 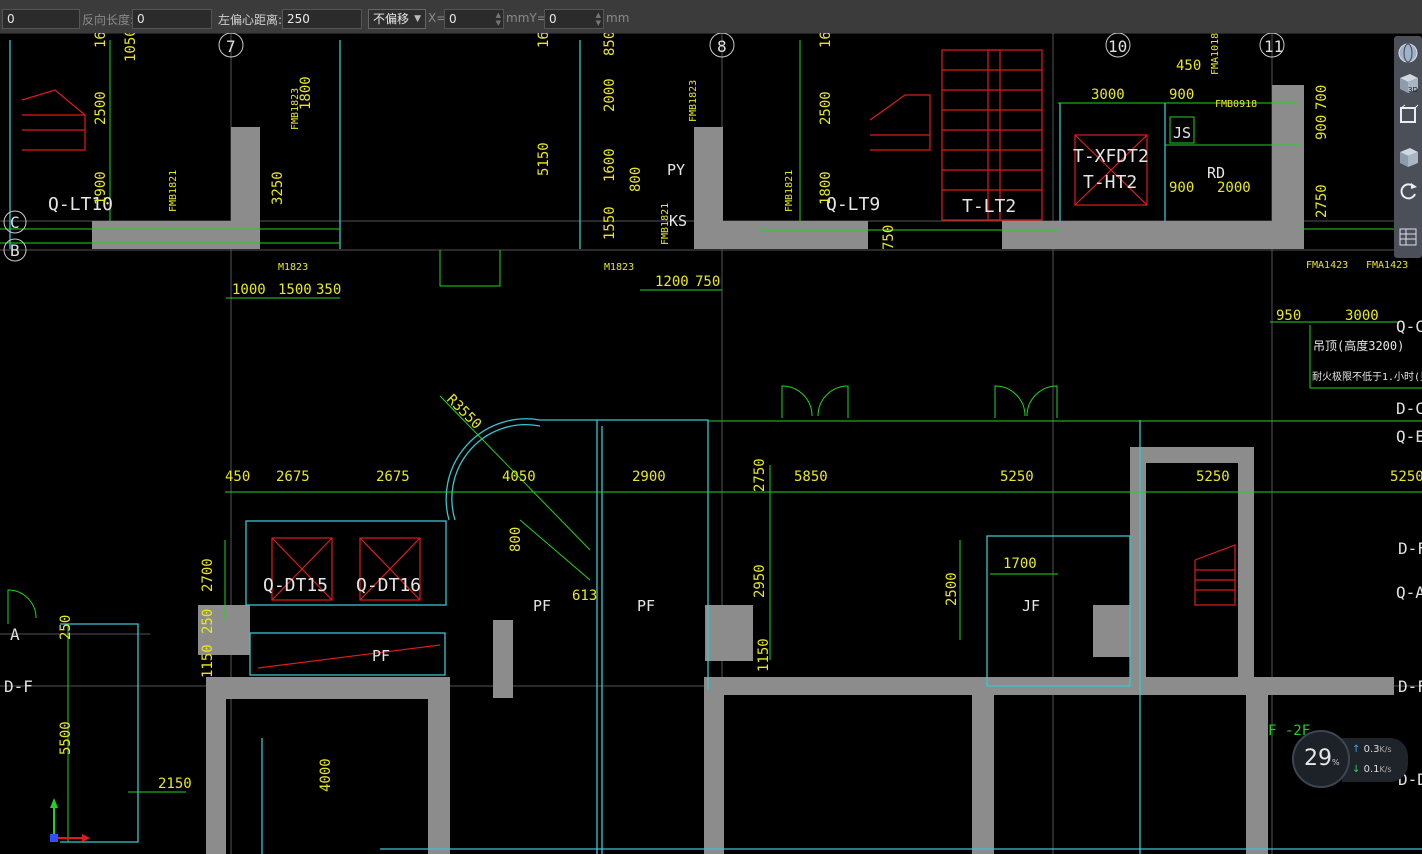 I want to click on grid-label: 11, so click(x=1273, y=46).